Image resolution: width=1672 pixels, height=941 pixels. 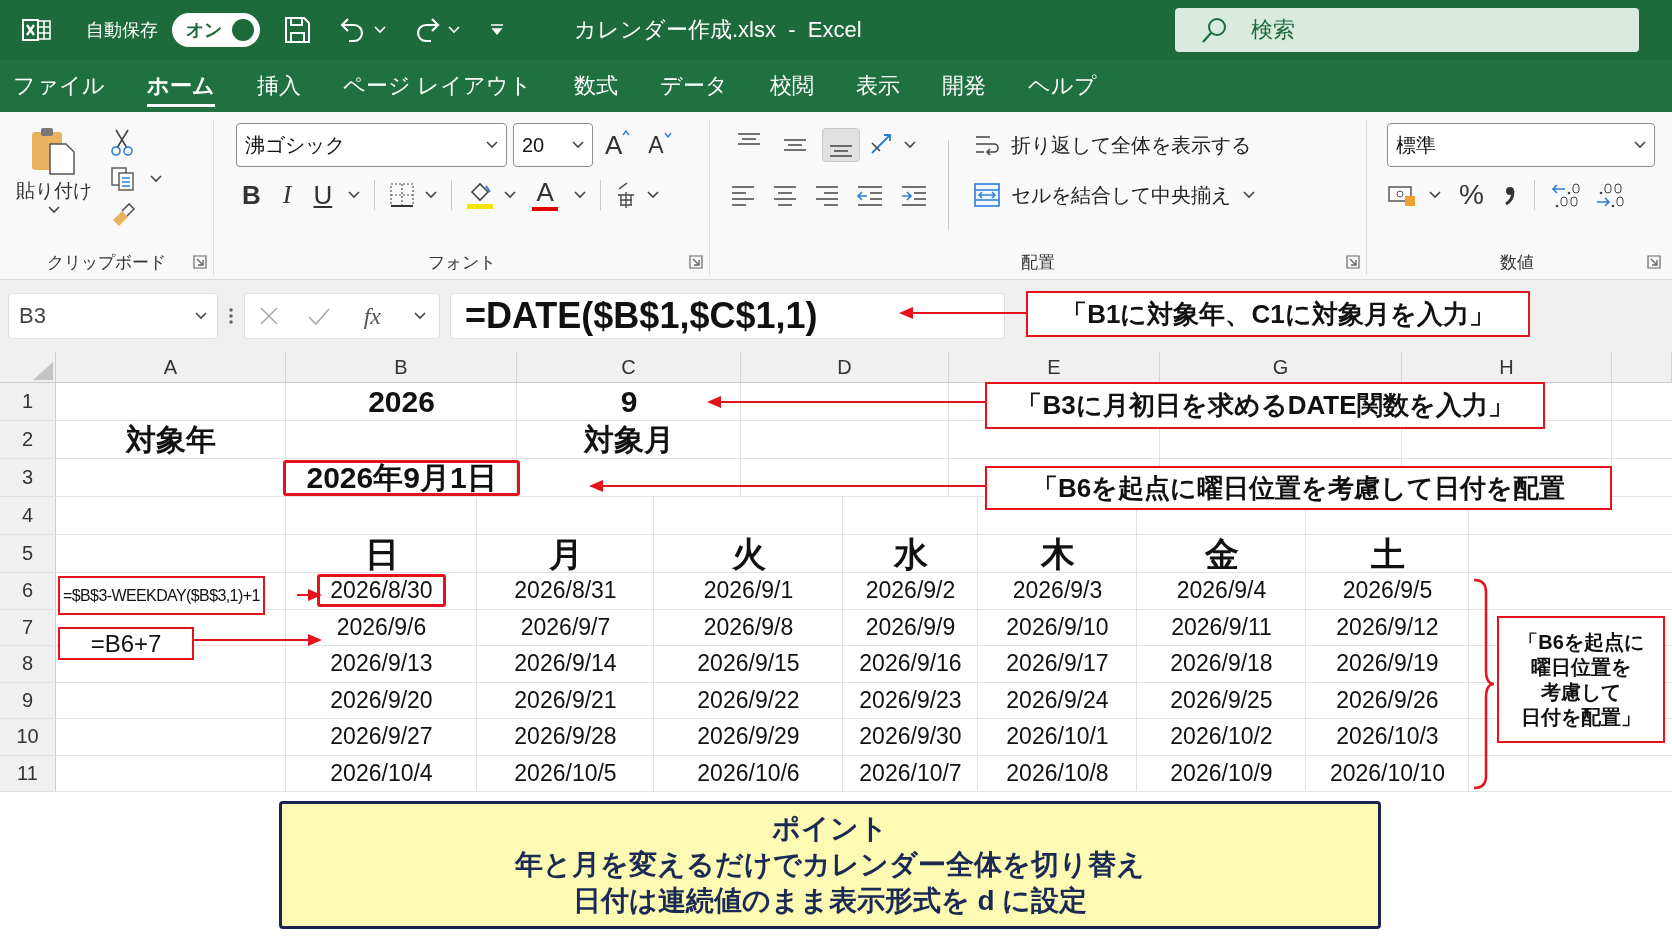 I want to click on search-field: 検索, so click(x=1407, y=30).